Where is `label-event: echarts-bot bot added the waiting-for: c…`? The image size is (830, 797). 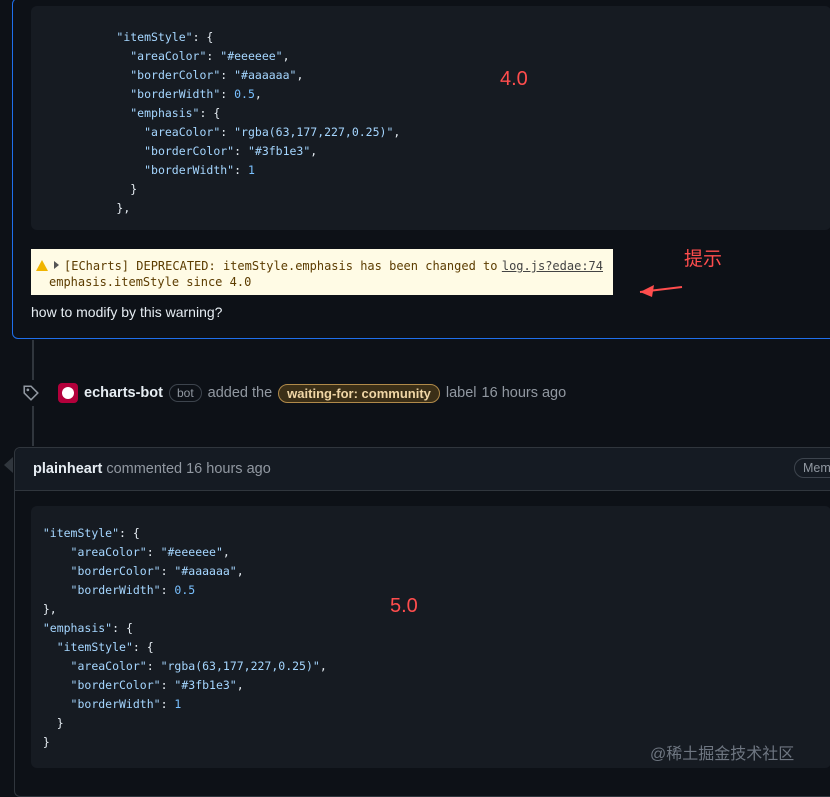 label-event: echarts-bot bot added the waiting-for: c… is located at coordinates (422, 393).